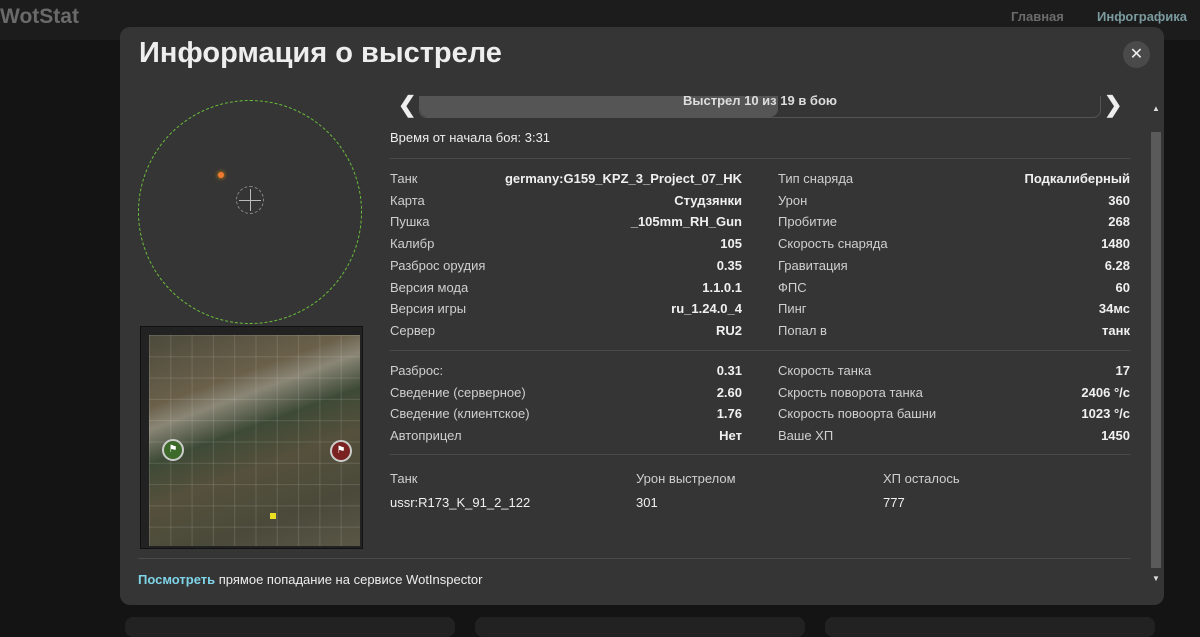 This screenshot has height=637, width=1200. I want to click on info-row: Скорость повоорта башни 1023 °/c, so click(954, 416).